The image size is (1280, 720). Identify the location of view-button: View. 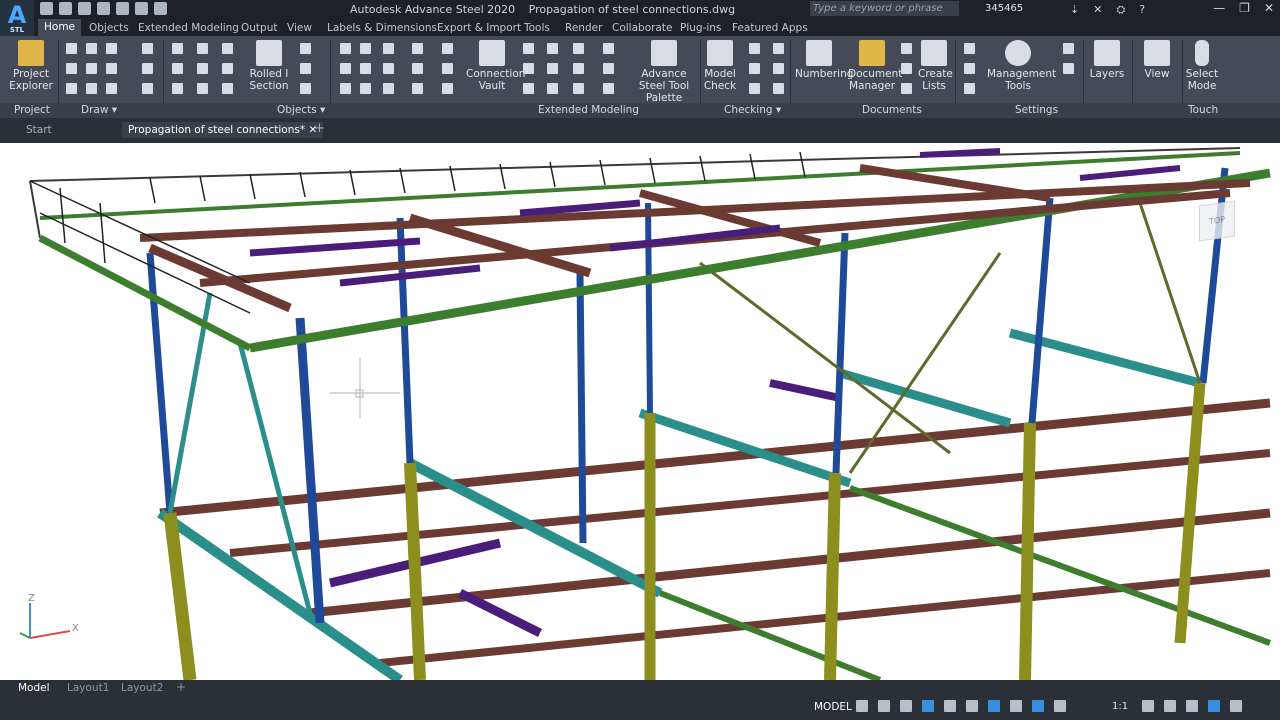
(1157, 60).